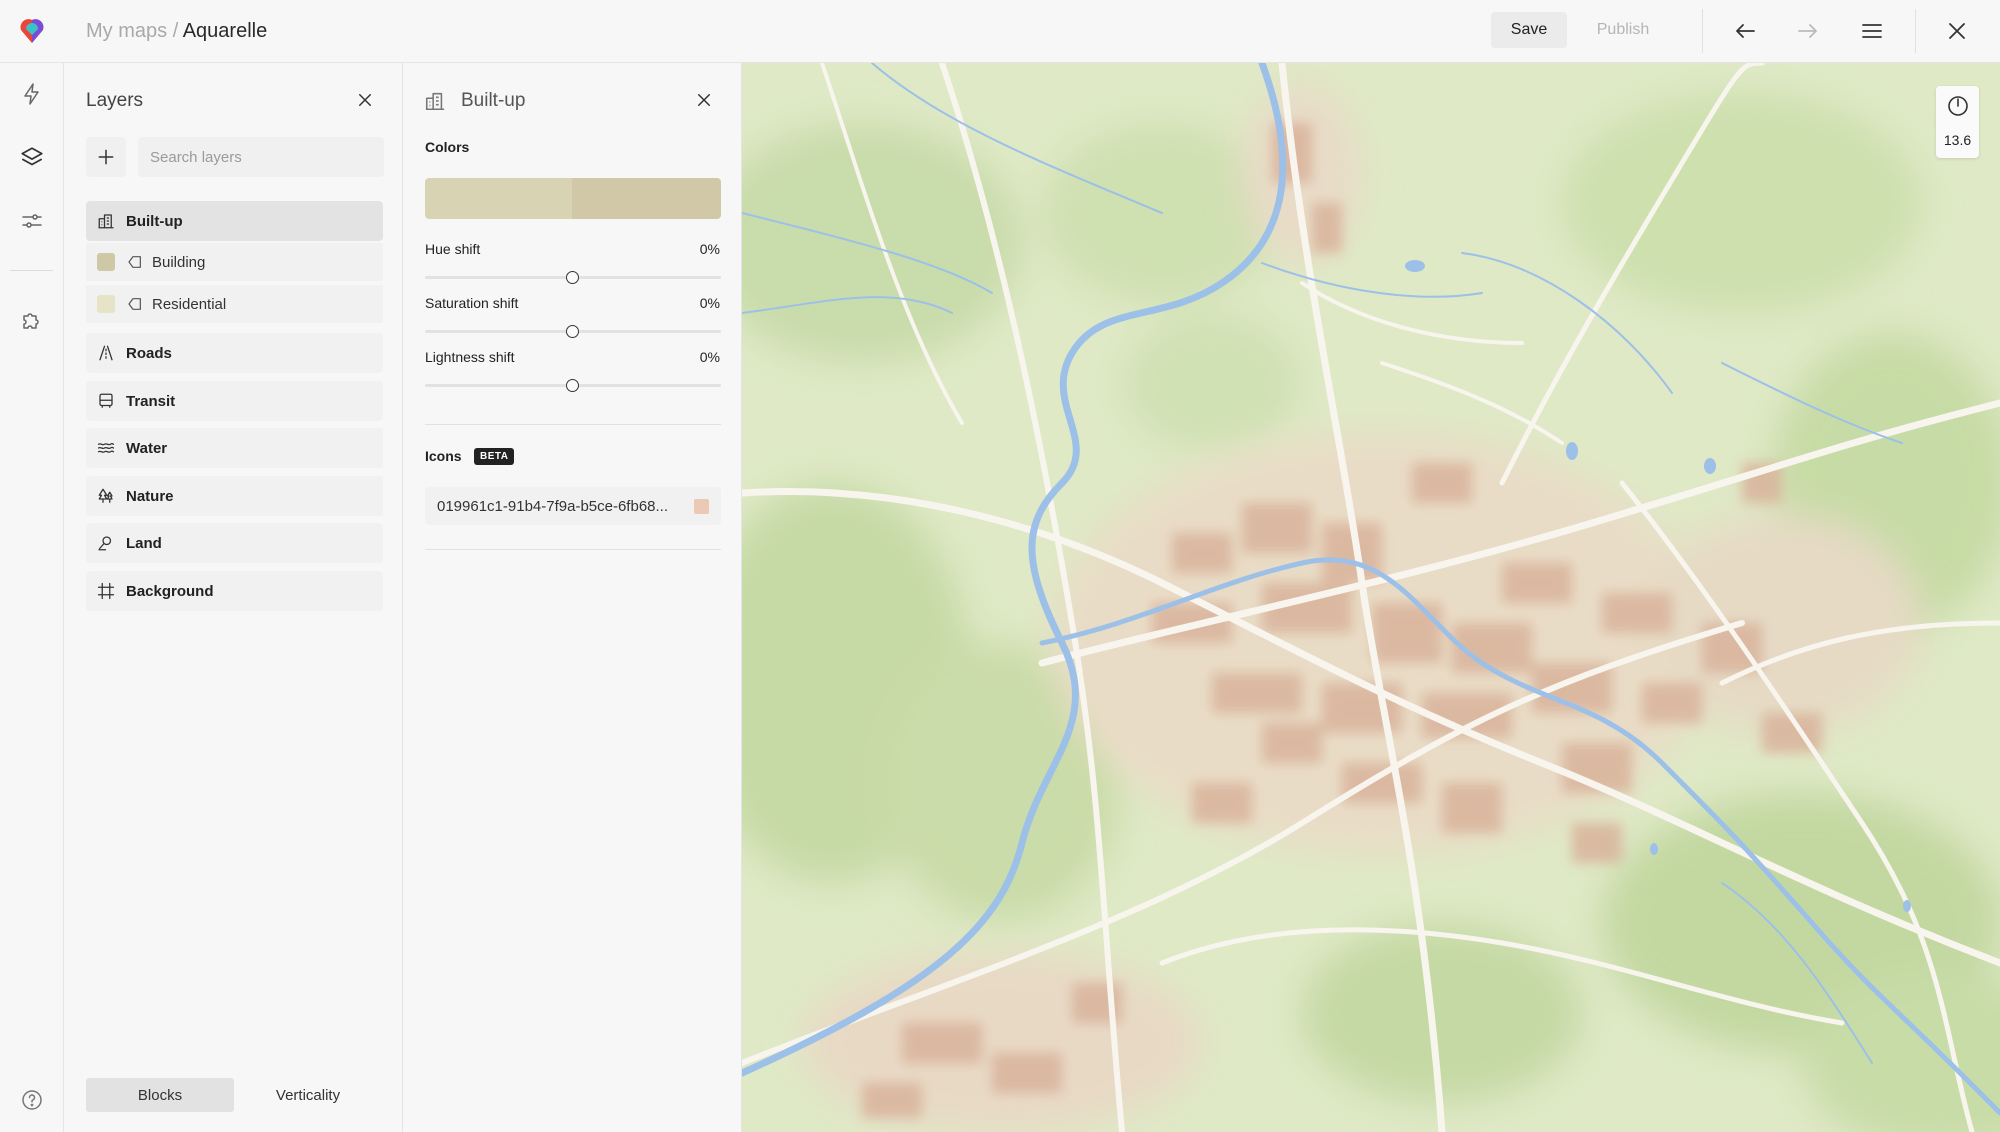 This screenshot has height=1132, width=2000. I want to click on save-button: Save, so click(1529, 30).